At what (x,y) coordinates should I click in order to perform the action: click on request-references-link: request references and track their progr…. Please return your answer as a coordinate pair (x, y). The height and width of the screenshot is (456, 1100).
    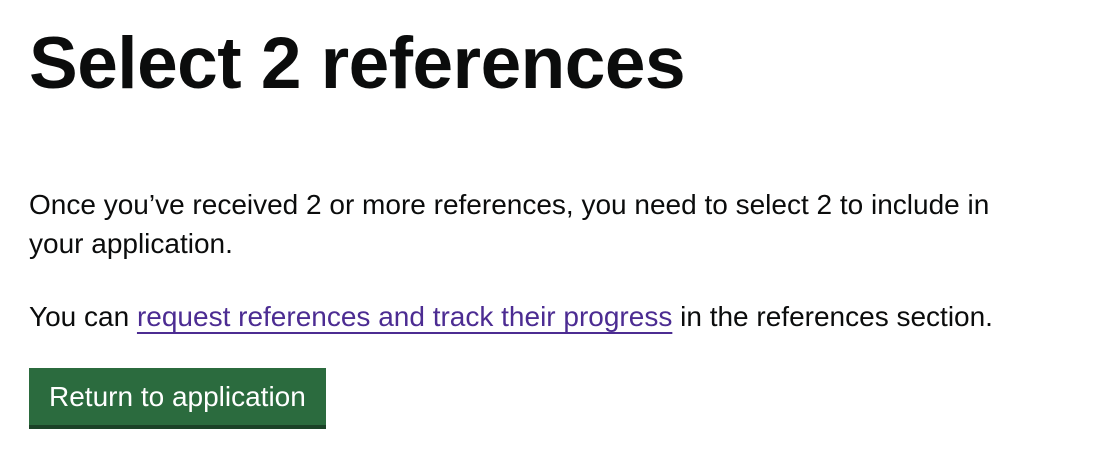
    Looking at the image, I should click on (404, 316).